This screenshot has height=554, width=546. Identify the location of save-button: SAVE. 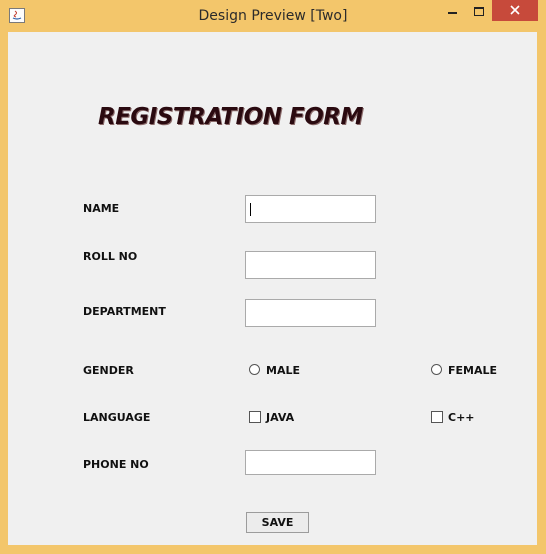
(277, 522).